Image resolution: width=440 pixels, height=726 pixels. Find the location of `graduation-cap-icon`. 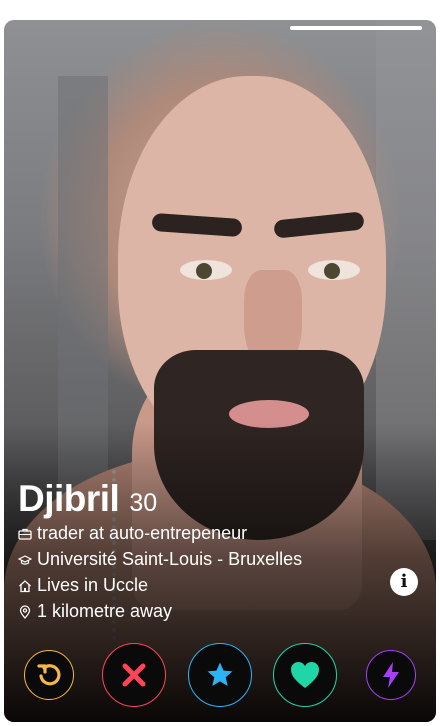

graduation-cap-icon is located at coordinates (25, 559).